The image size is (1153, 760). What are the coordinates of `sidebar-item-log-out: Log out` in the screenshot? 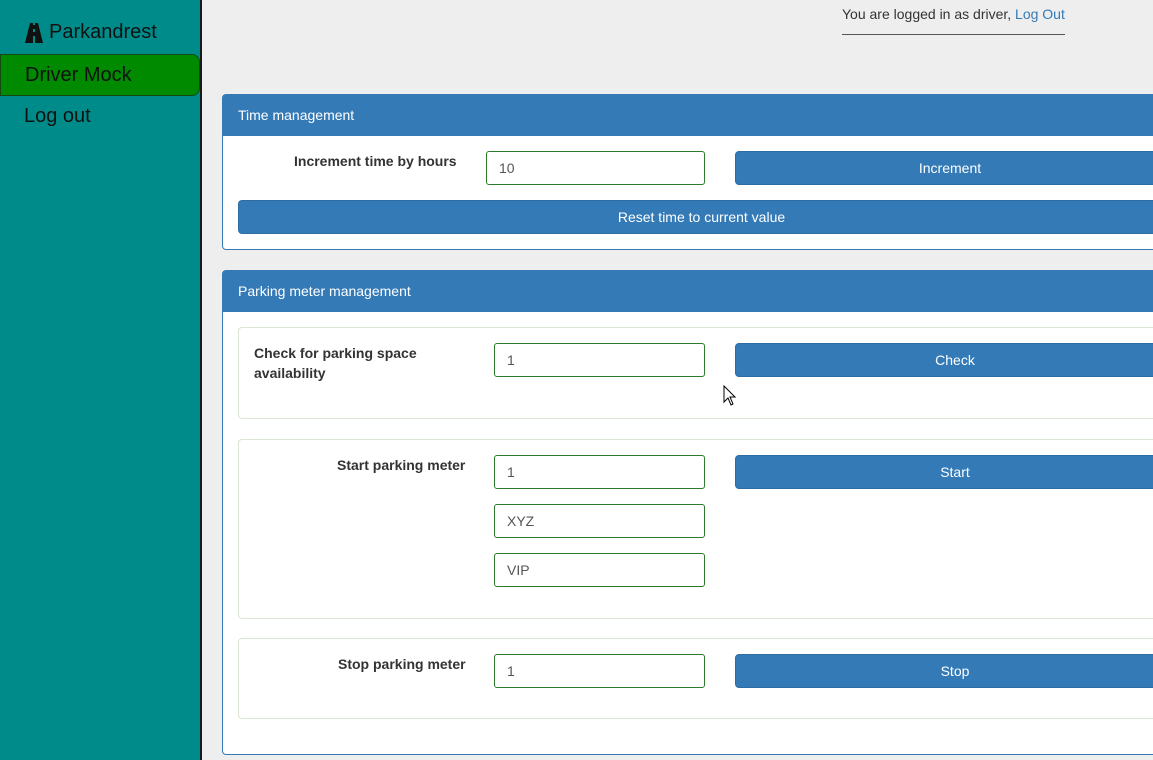 It's located at (100, 116).